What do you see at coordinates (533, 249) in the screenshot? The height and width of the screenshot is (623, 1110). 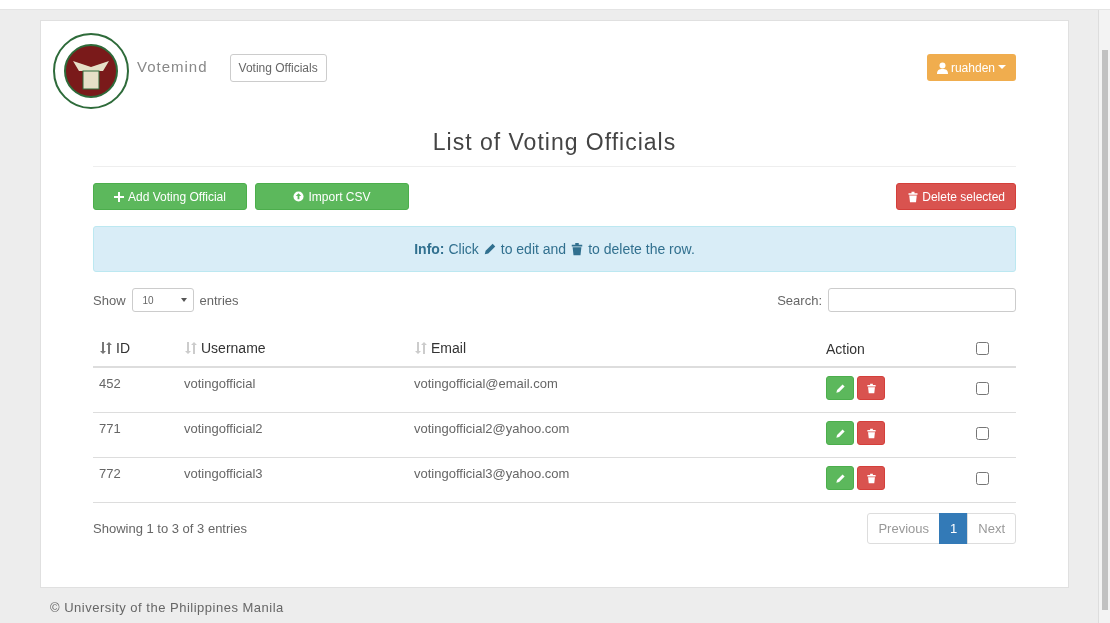 I see `info-text: to edit and` at bounding box center [533, 249].